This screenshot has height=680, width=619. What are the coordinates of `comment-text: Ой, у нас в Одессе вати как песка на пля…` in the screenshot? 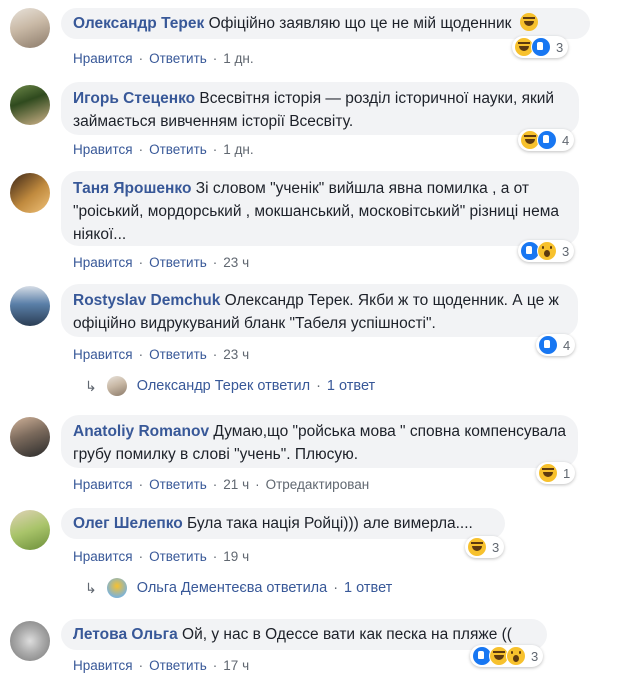 It's located at (347, 634).